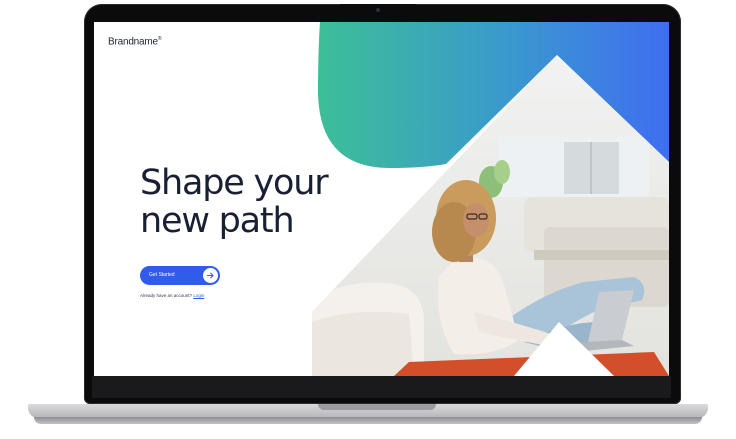 This screenshot has width=736, height=439. I want to click on brand-mark: ®, so click(159, 39).